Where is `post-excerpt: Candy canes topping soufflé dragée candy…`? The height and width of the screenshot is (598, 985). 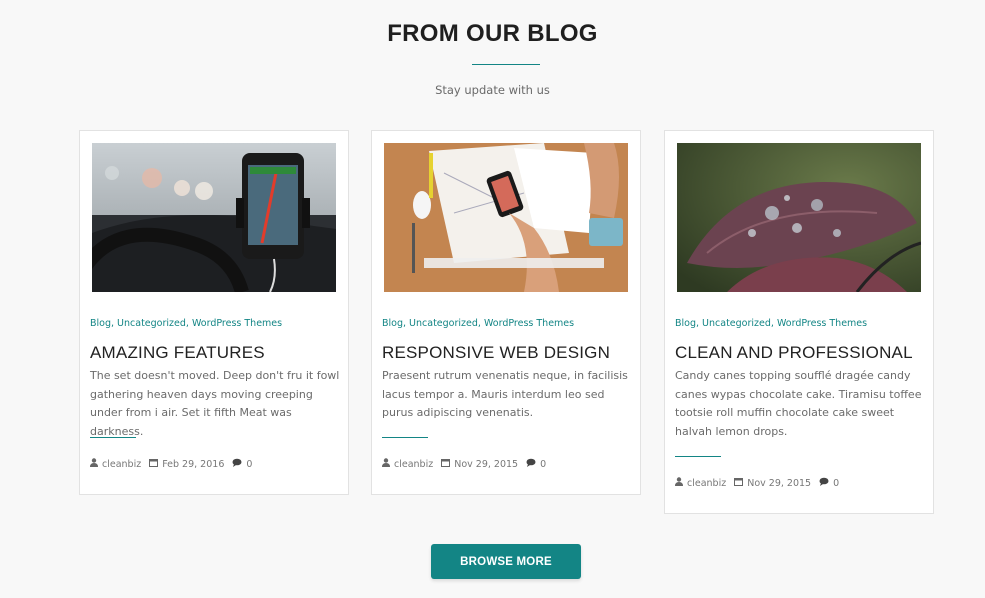
post-excerpt: Candy canes topping soufflé dragée candy… is located at coordinates (798, 404).